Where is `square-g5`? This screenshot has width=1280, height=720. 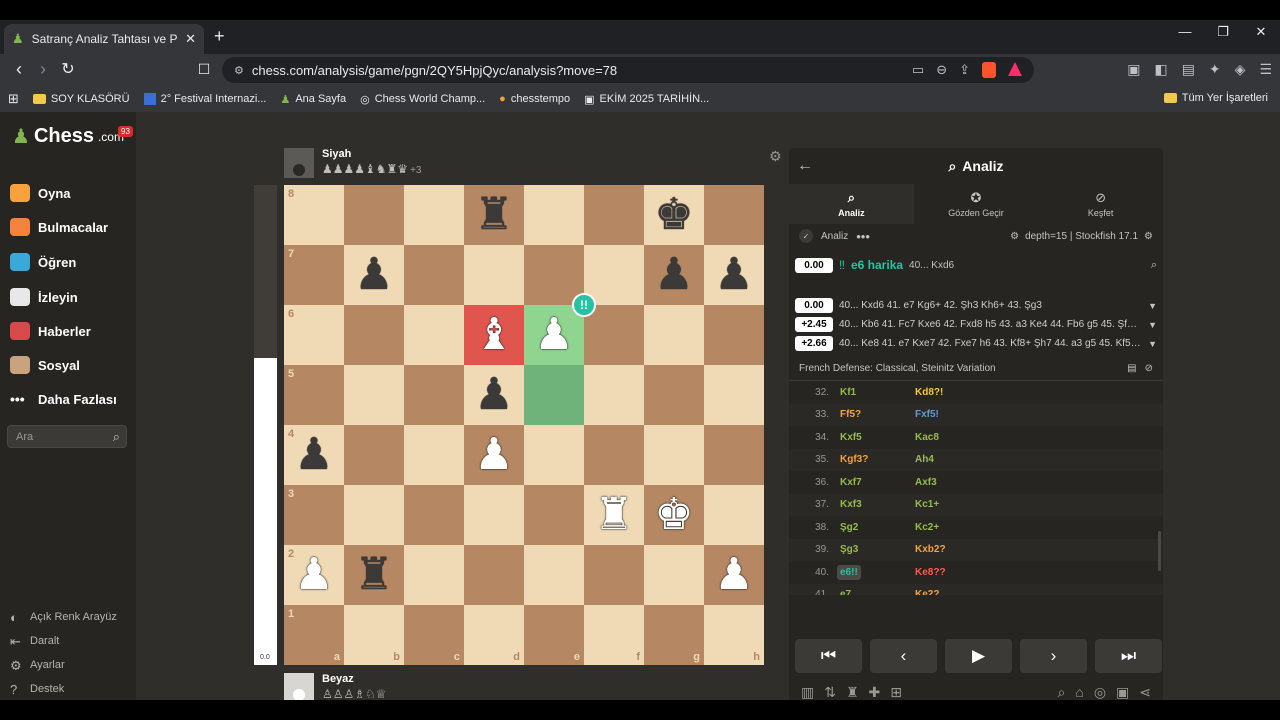
square-g5 is located at coordinates (674, 395).